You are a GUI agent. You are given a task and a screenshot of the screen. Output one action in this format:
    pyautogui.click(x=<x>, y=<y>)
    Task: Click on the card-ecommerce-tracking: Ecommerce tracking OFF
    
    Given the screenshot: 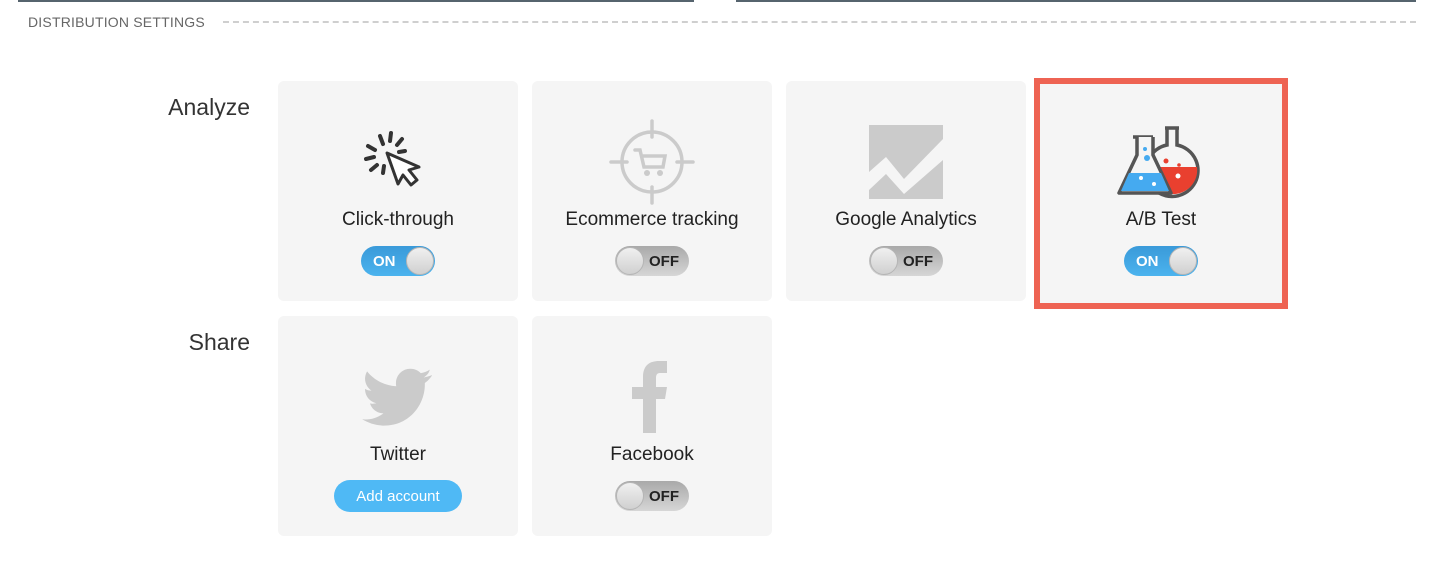 What is the action you would take?
    pyautogui.click(x=652, y=191)
    